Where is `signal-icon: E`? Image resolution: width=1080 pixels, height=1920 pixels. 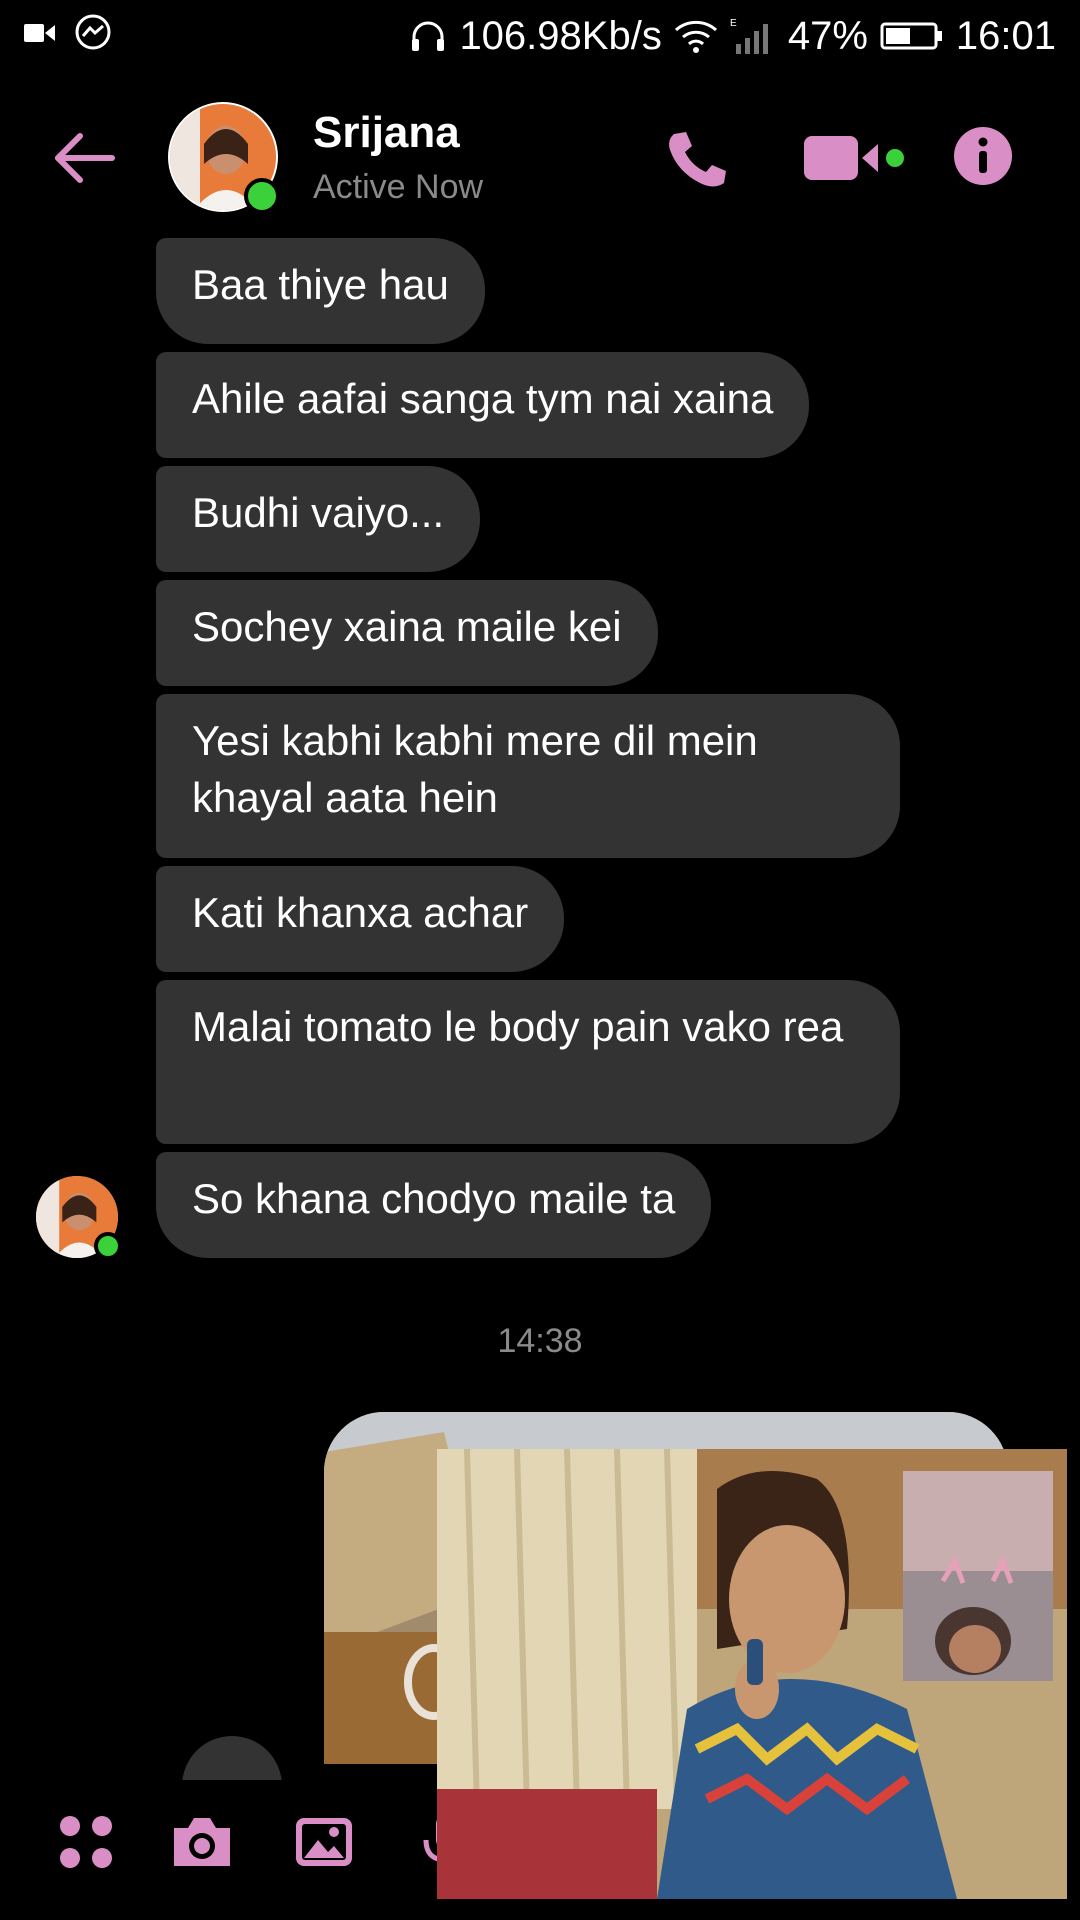
signal-icon: E is located at coordinates (749, 36).